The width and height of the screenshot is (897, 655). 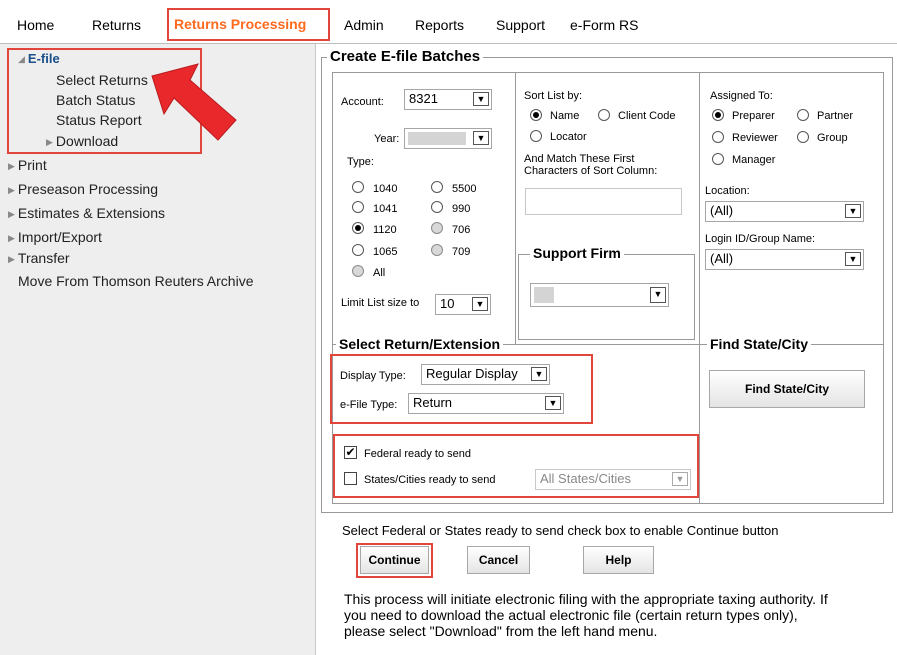 I want to click on find-state-title: Find State/City, so click(x=759, y=344).